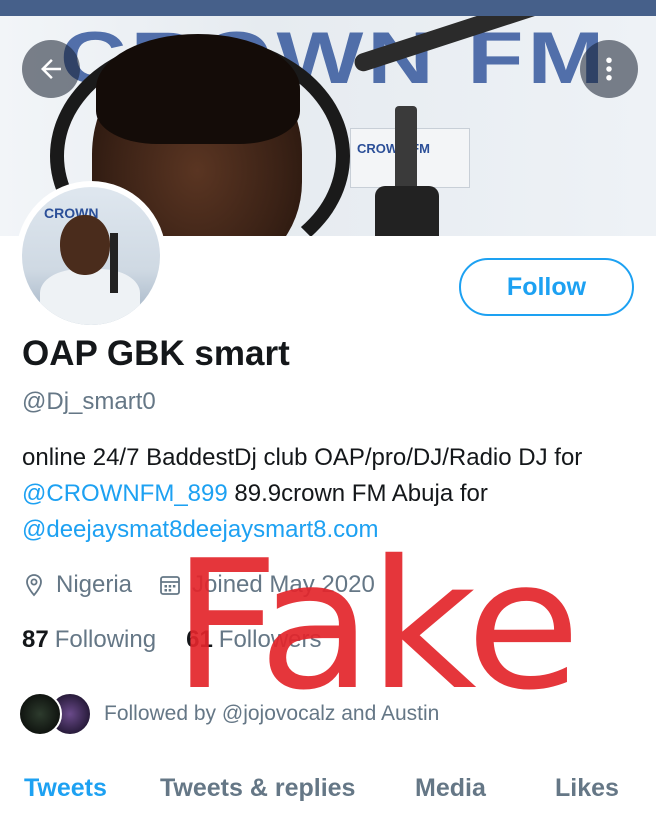 The image size is (656, 817). What do you see at coordinates (283, 584) in the screenshot?
I see `join-date-text: Joined May 2020` at bounding box center [283, 584].